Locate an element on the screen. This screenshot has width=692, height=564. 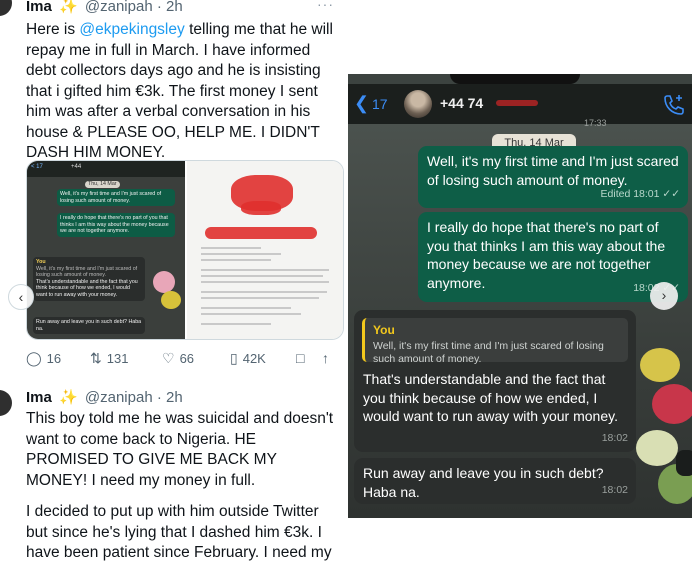
like-button: ♡ 66 is located at coordinates (178, 358).